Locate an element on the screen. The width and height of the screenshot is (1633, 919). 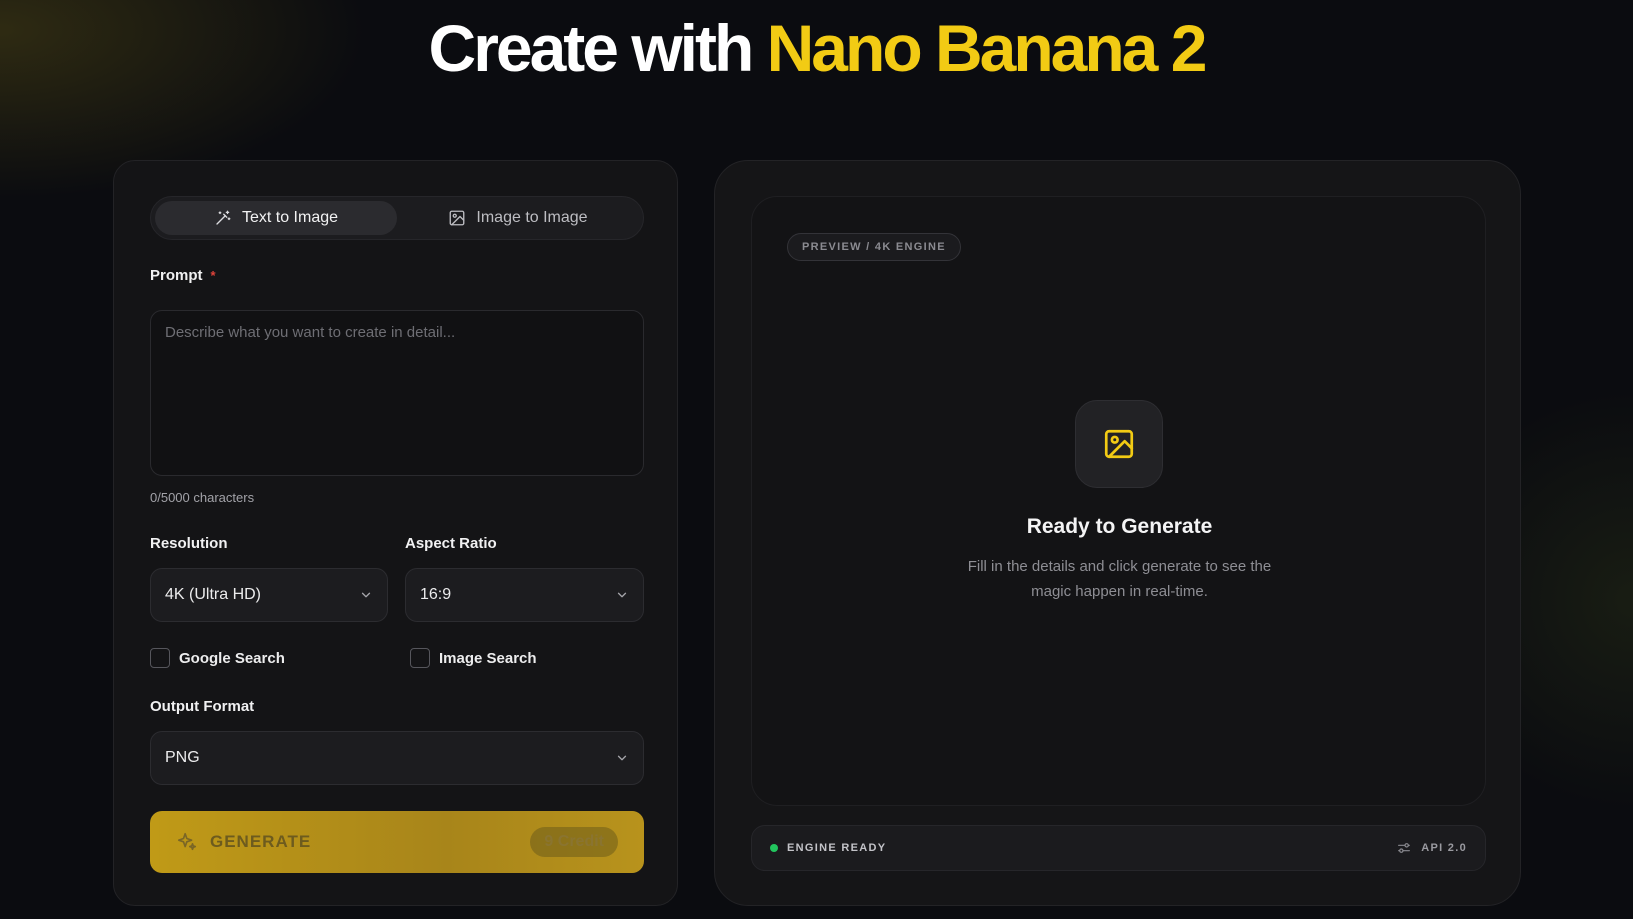
output-format-select: PNG is located at coordinates (397, 758).